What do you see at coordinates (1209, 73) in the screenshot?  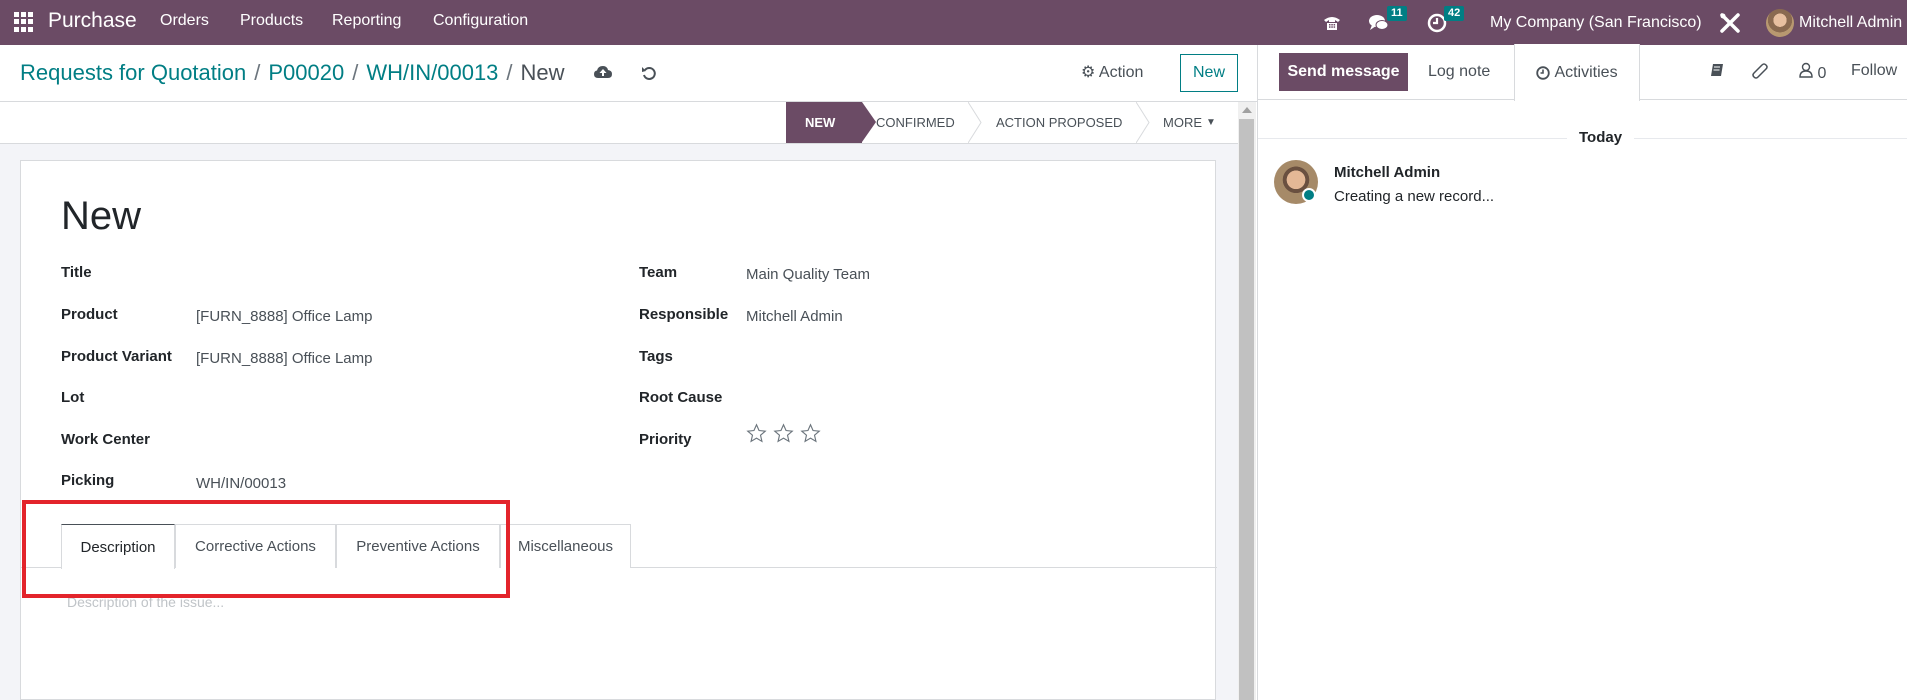 I see `new-button: New` at bounding box center [1209, 73].